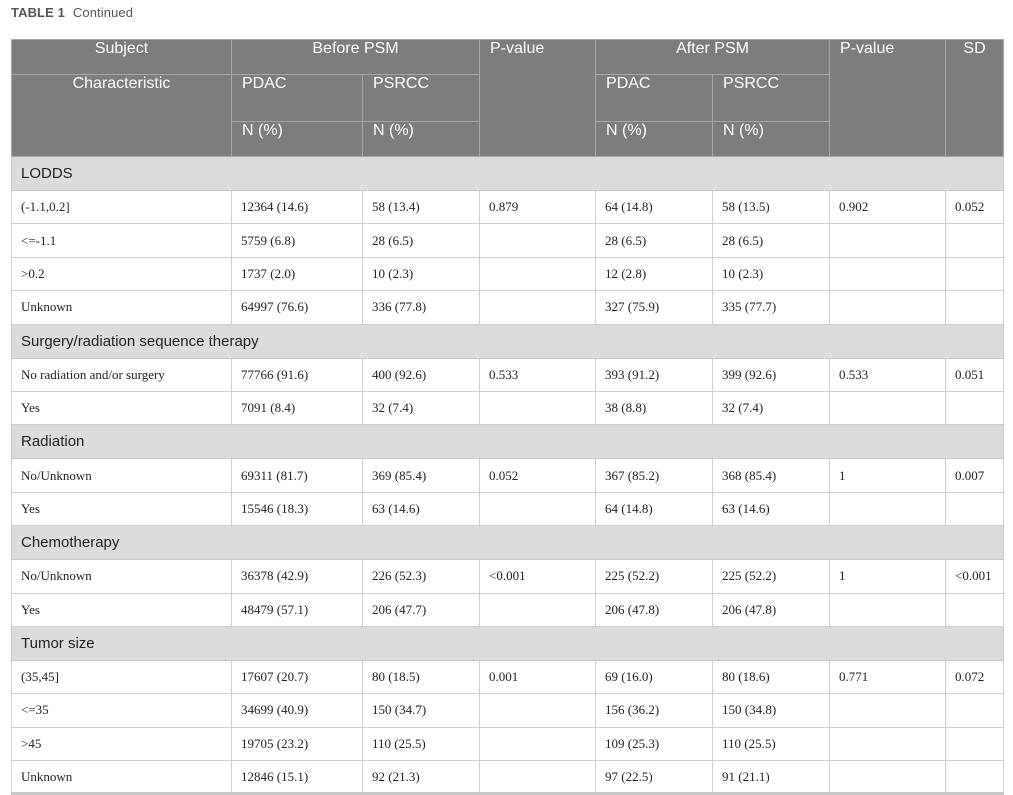 This screenshot has width=1013, height=795. I want to click on table-cell: 17607 (20.7), so click(297, 677).